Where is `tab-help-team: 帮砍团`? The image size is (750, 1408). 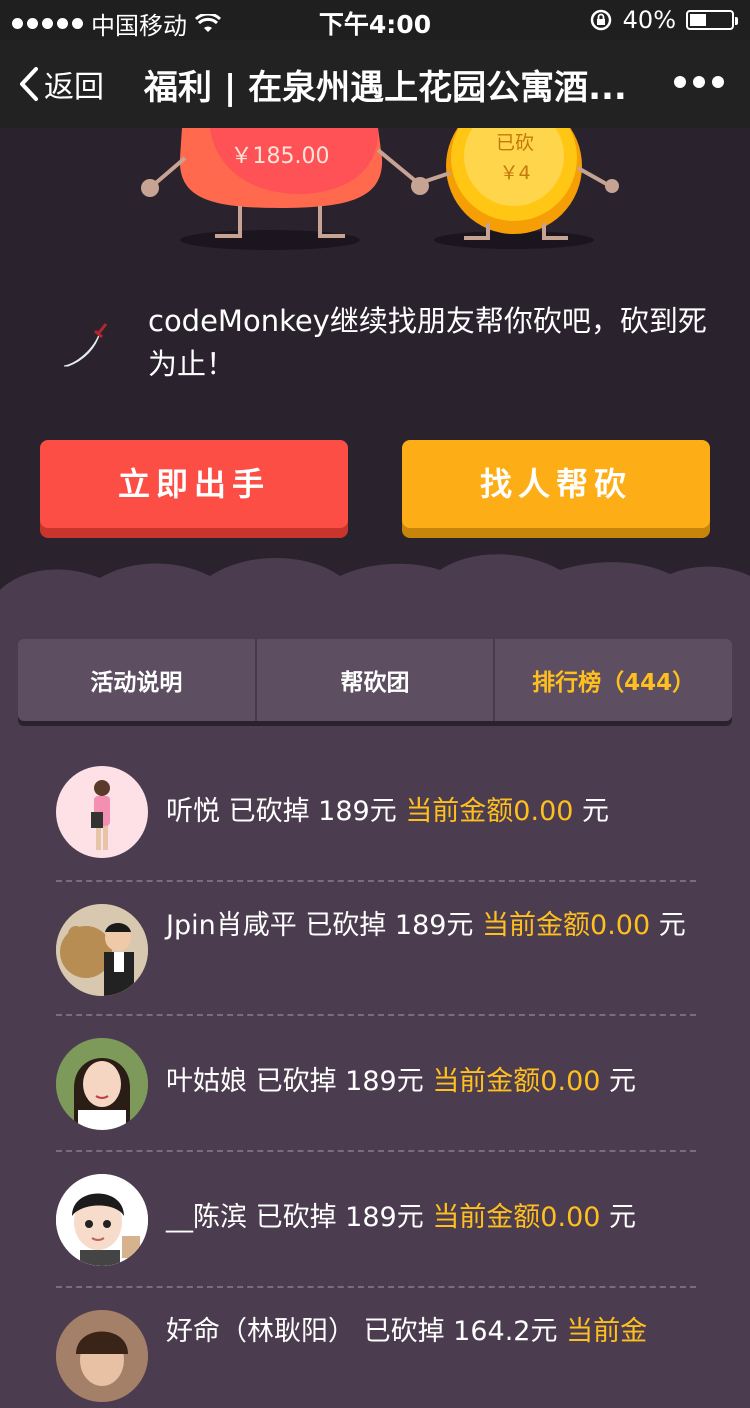 tab-help-team: 帮砍团 is located at coordinates (376, 680).